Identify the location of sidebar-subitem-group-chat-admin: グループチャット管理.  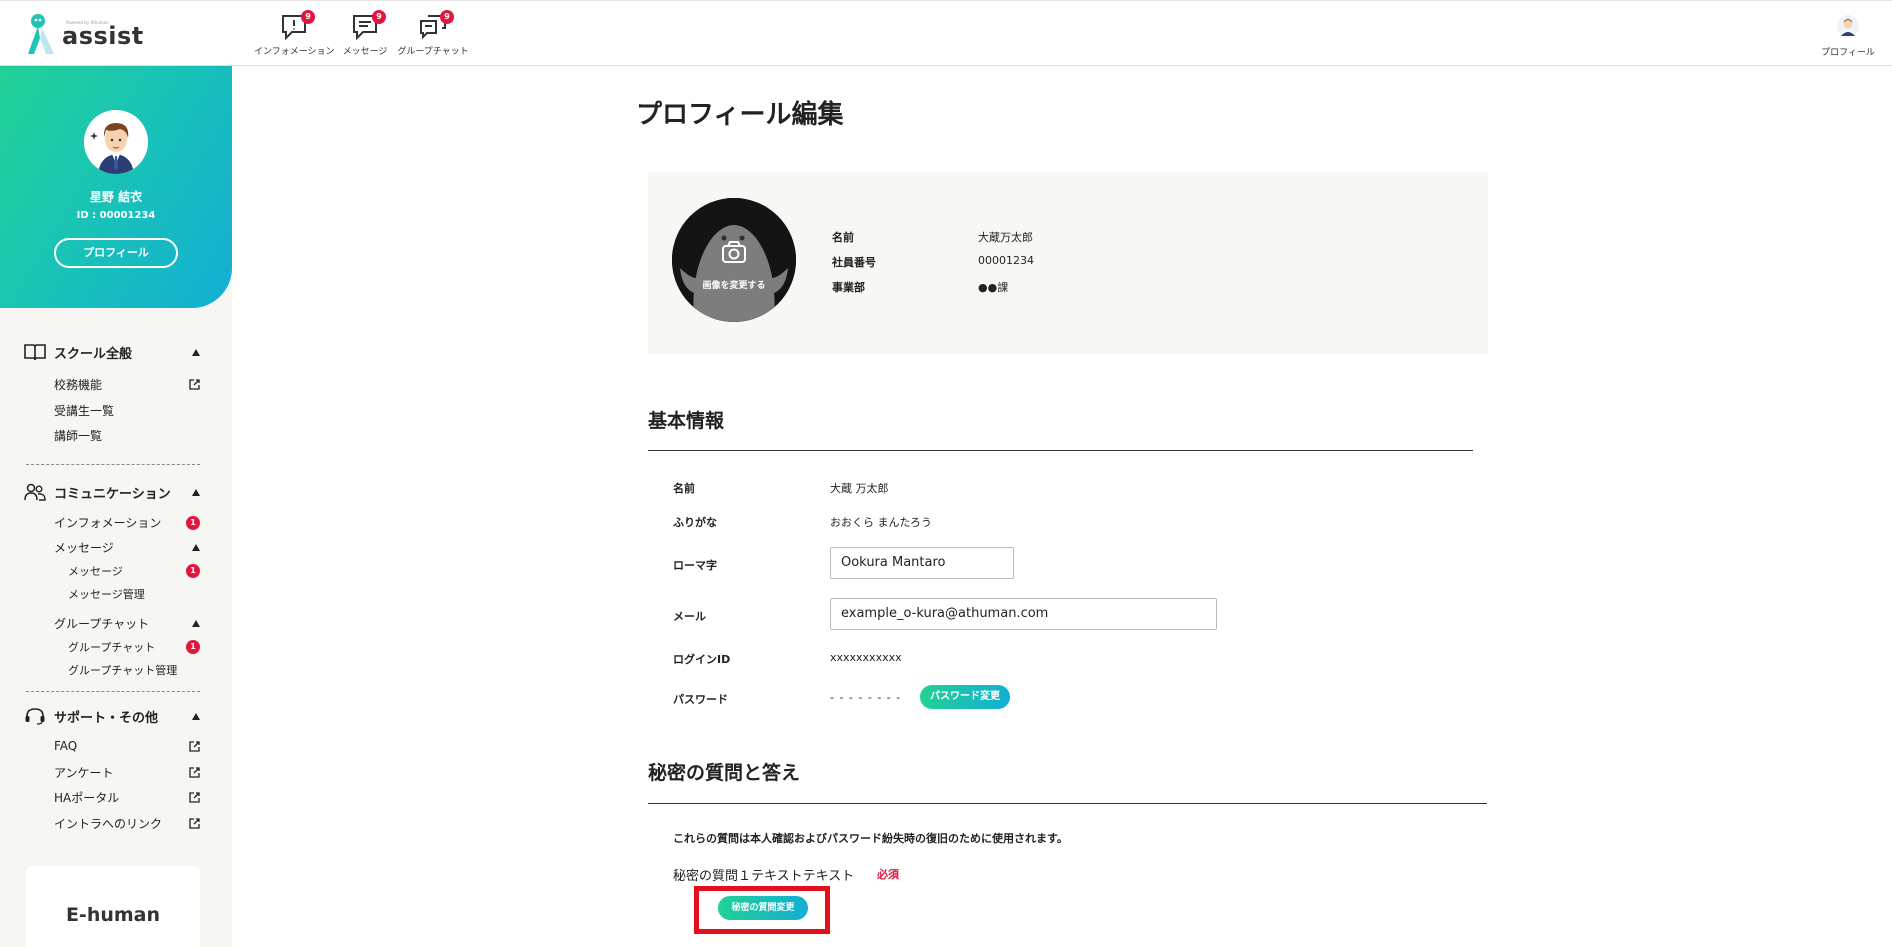
(134, 670).